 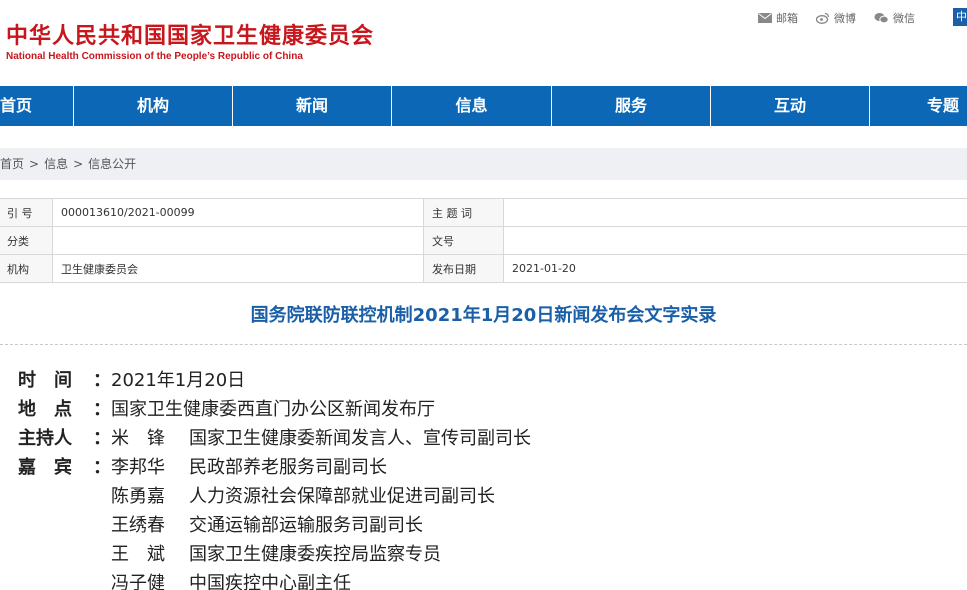 I want to click on main-nav: 首页 机构 新闻 信息 服务 互动 专题, so click(x=483, y=106).